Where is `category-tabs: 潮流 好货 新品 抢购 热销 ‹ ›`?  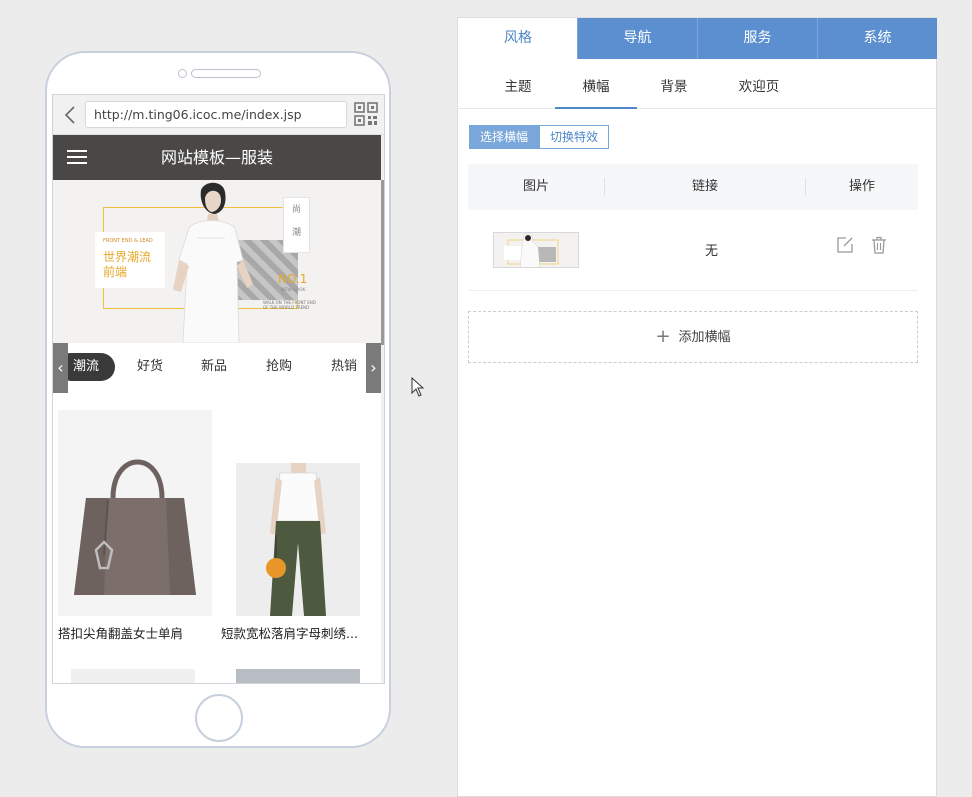
category-tabs: 潮流 好货 新品 抢购 热销 ‹ › is located at coordinates (217, 369).